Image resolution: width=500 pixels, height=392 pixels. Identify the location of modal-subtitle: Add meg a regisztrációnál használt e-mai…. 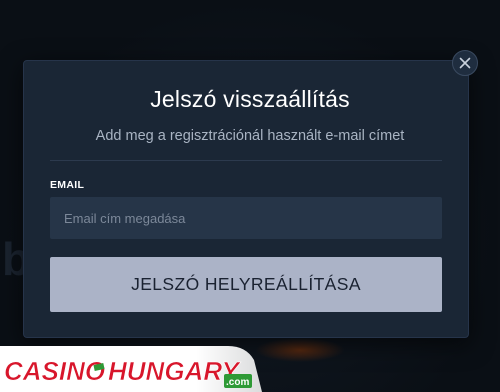
(250, 136).